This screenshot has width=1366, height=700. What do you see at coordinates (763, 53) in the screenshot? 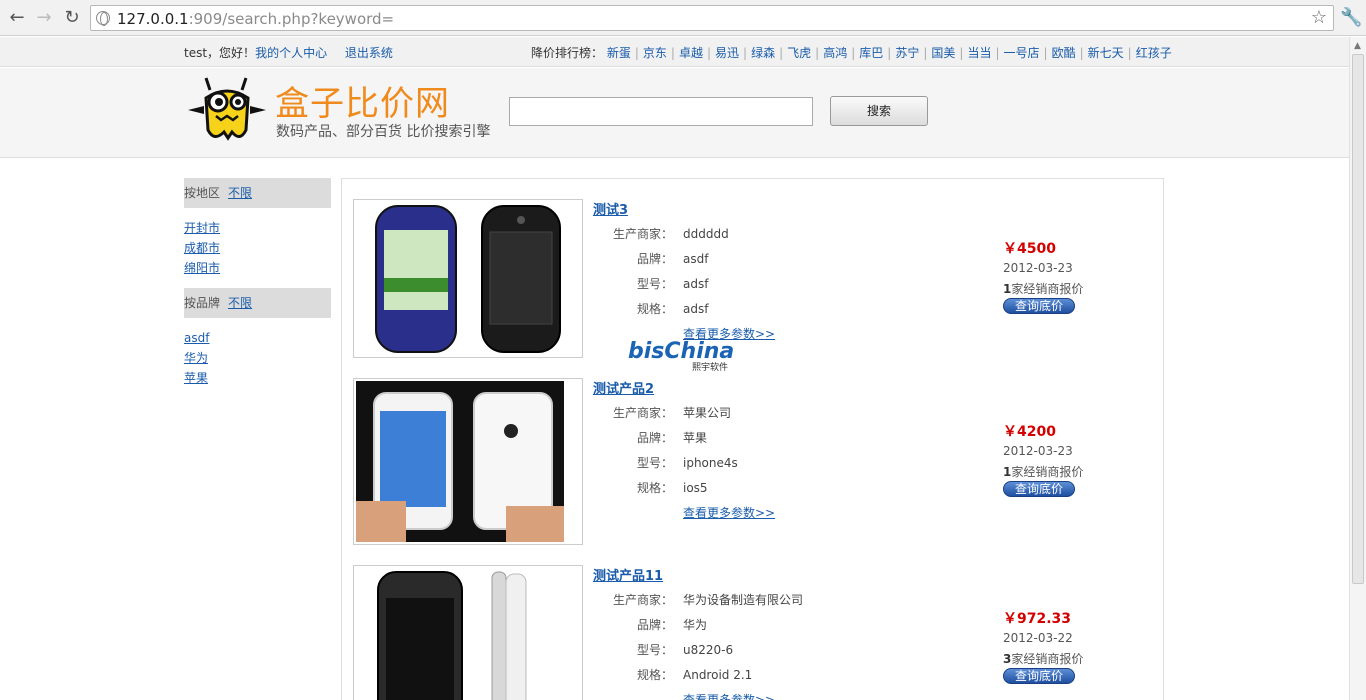
I see `store-link: 绿森` at bounding box center [763, 53].